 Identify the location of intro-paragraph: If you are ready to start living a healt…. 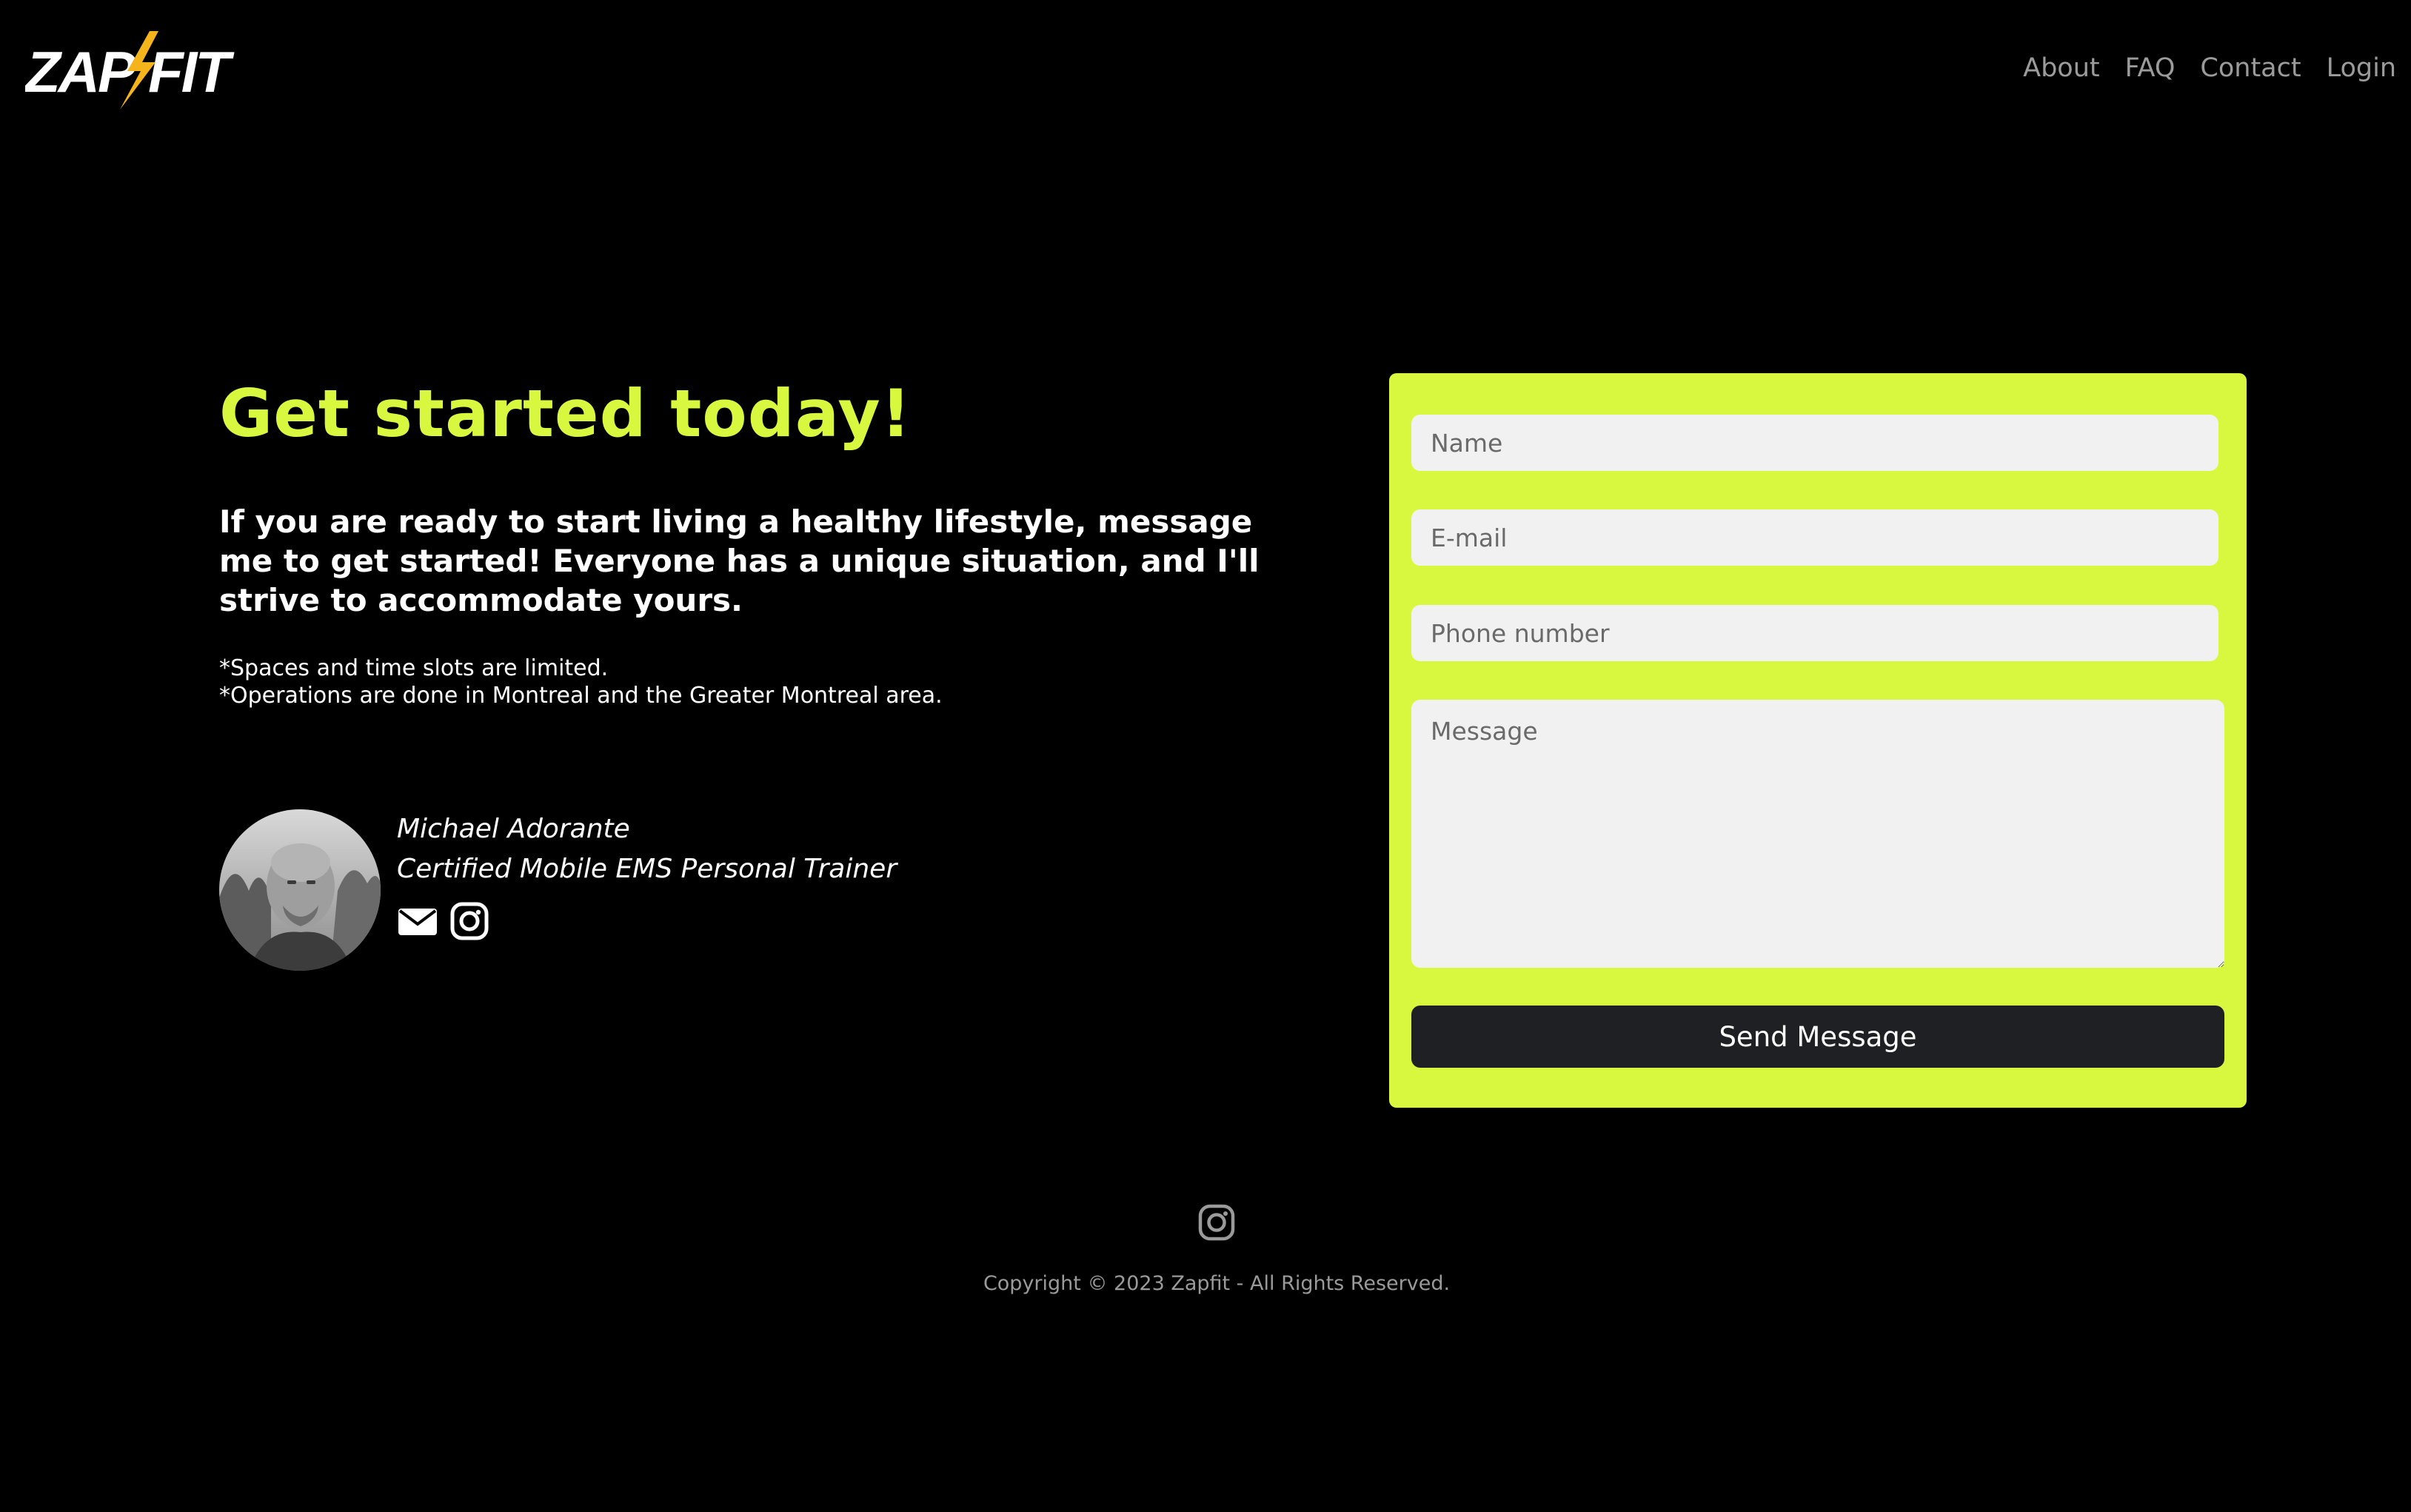
(740, 561).